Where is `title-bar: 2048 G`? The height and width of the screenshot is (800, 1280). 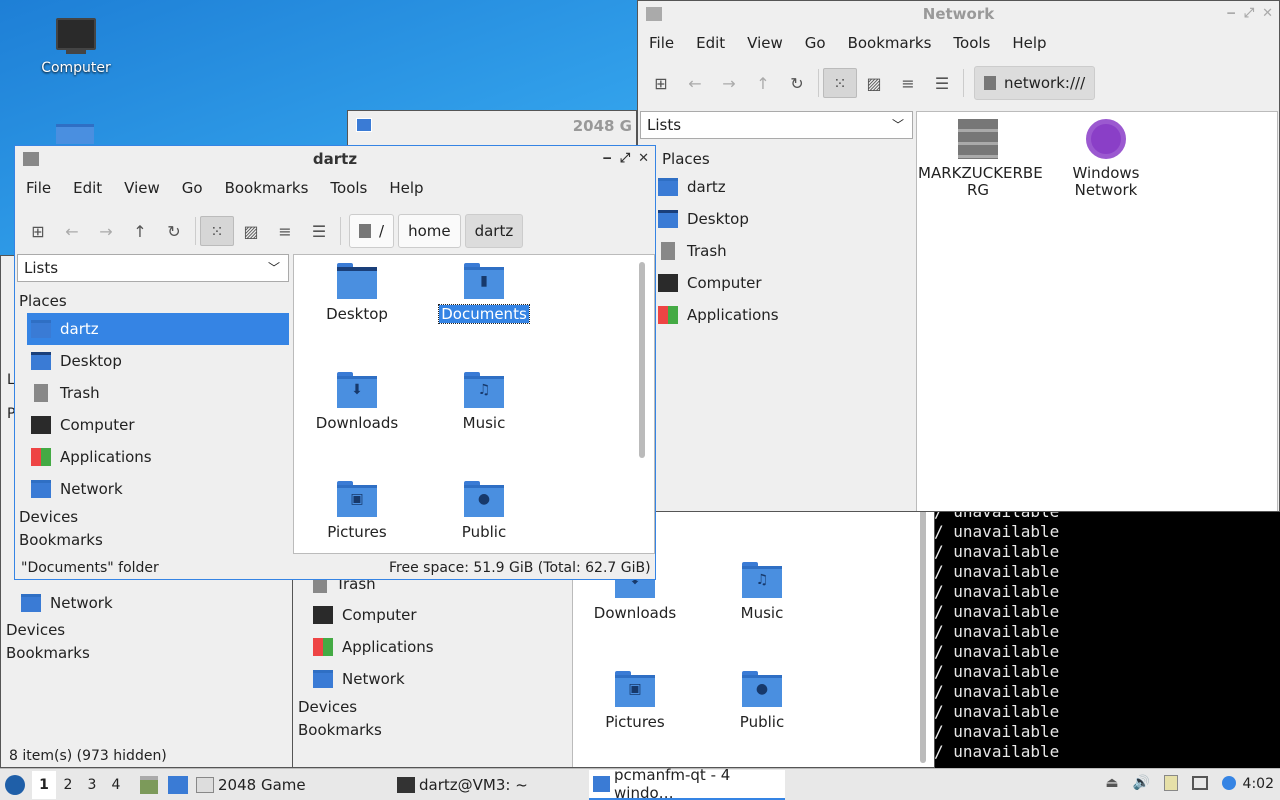
title-bar: 2048 G is located at coordinates (492, 126).